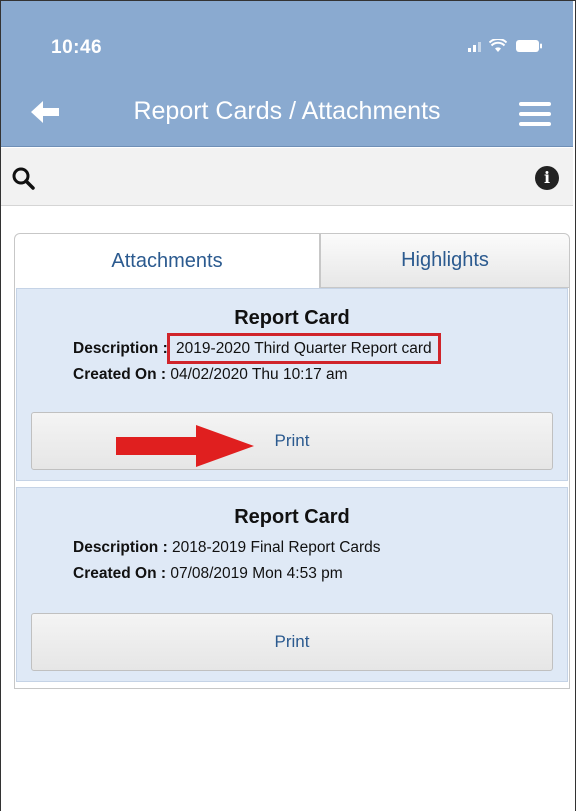 The width and height of the screenshot is (576, 811). I want to click on created-value: 07/08/2019 Mon 4:53 pm, so click(256, 573).